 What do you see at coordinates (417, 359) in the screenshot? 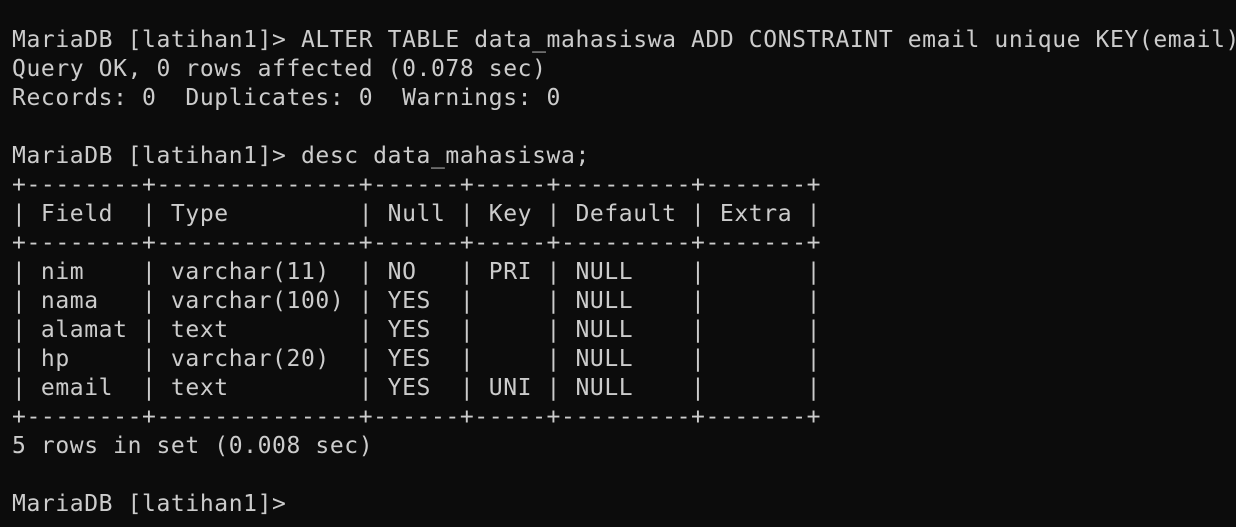
I see `table-row-hp: | hp | varchar(20) | YES | | NULL | |` at bounding box center [417, 359].